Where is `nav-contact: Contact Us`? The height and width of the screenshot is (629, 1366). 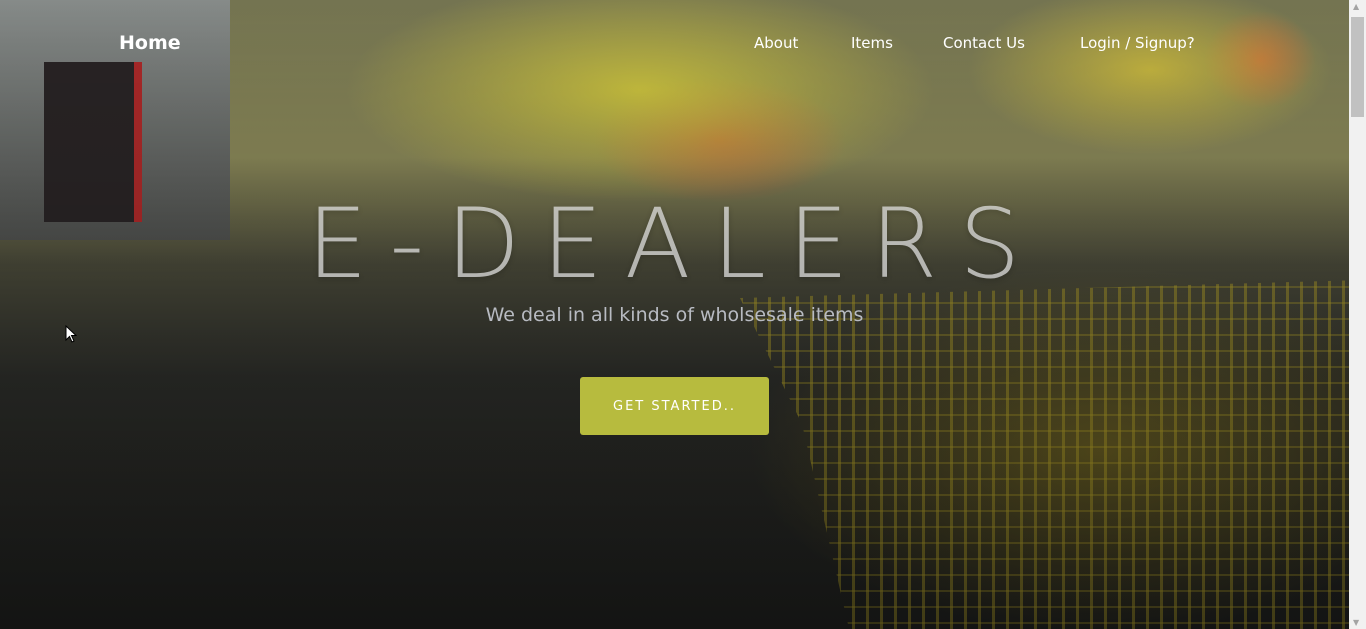
nav-contact: Contact Us is located at coordinates (984, 43).